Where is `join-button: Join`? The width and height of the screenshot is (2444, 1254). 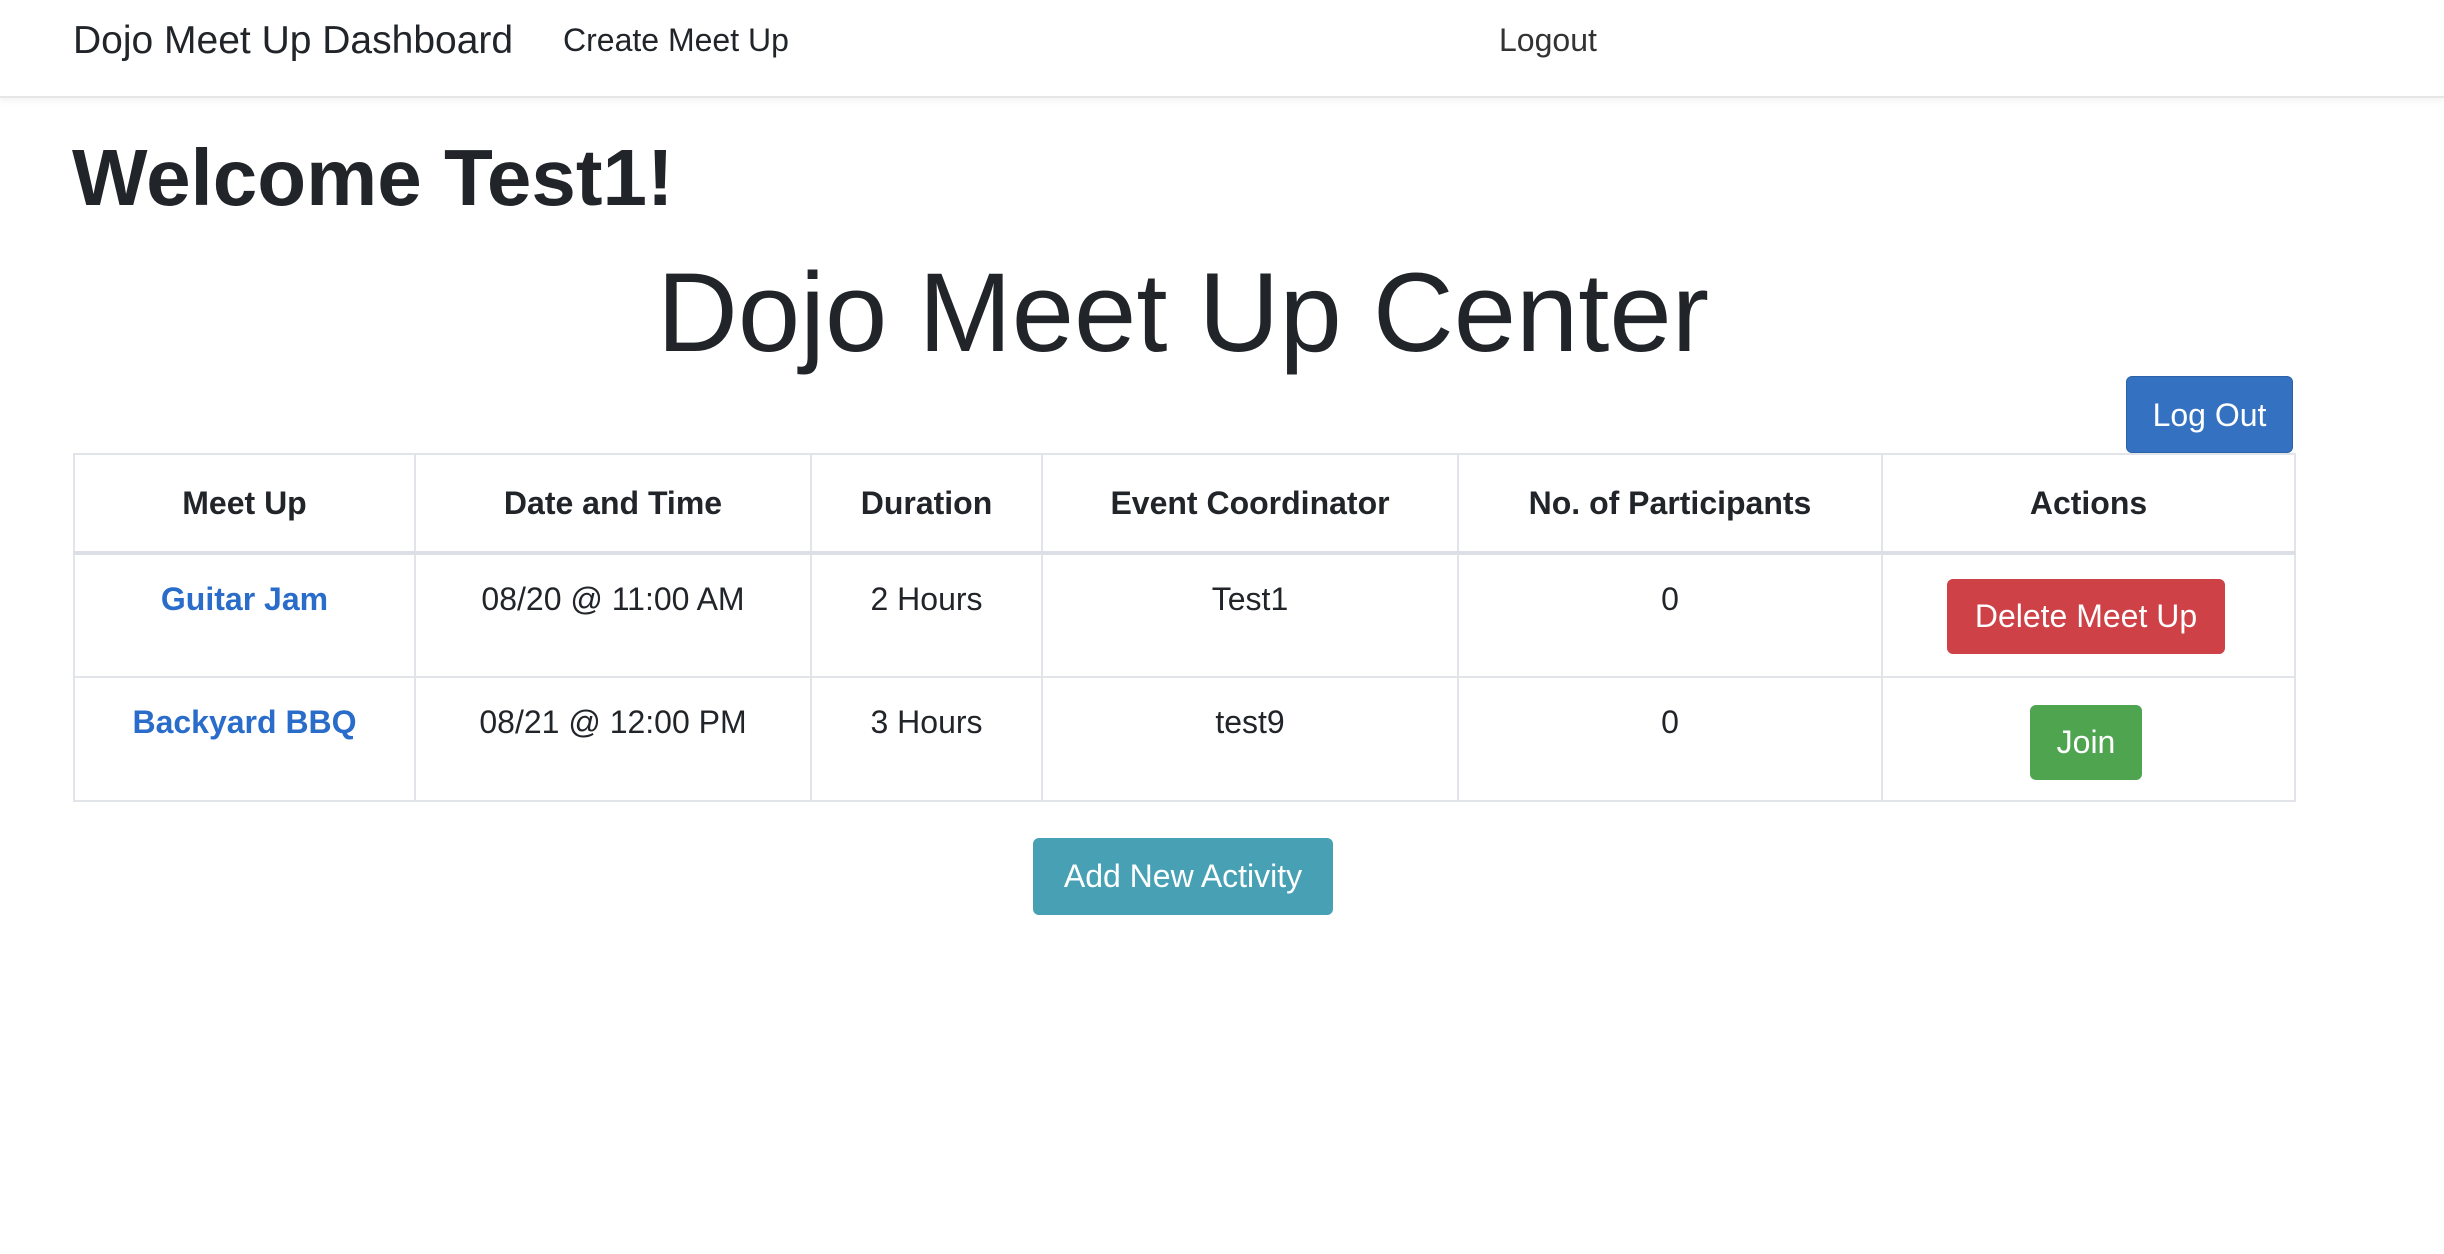
join-button: Join is located at coordinates (2086, 742).